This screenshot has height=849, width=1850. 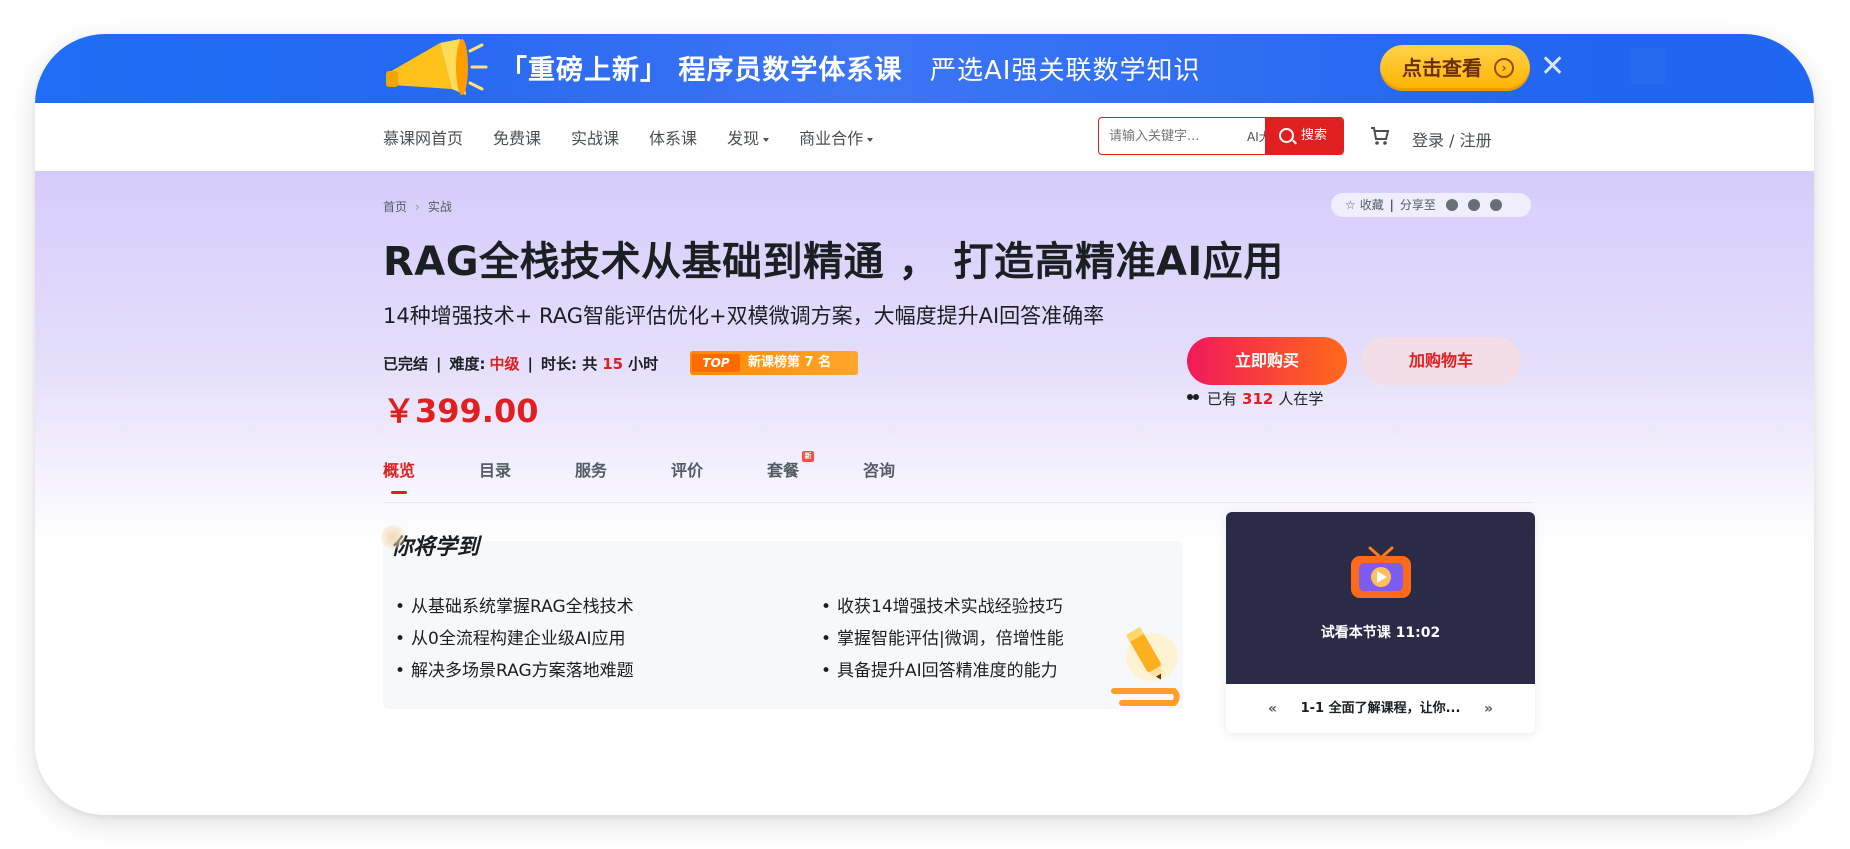 I want to click on banner-view-button: 点击查看 ›, so click(x=1455, y=68).